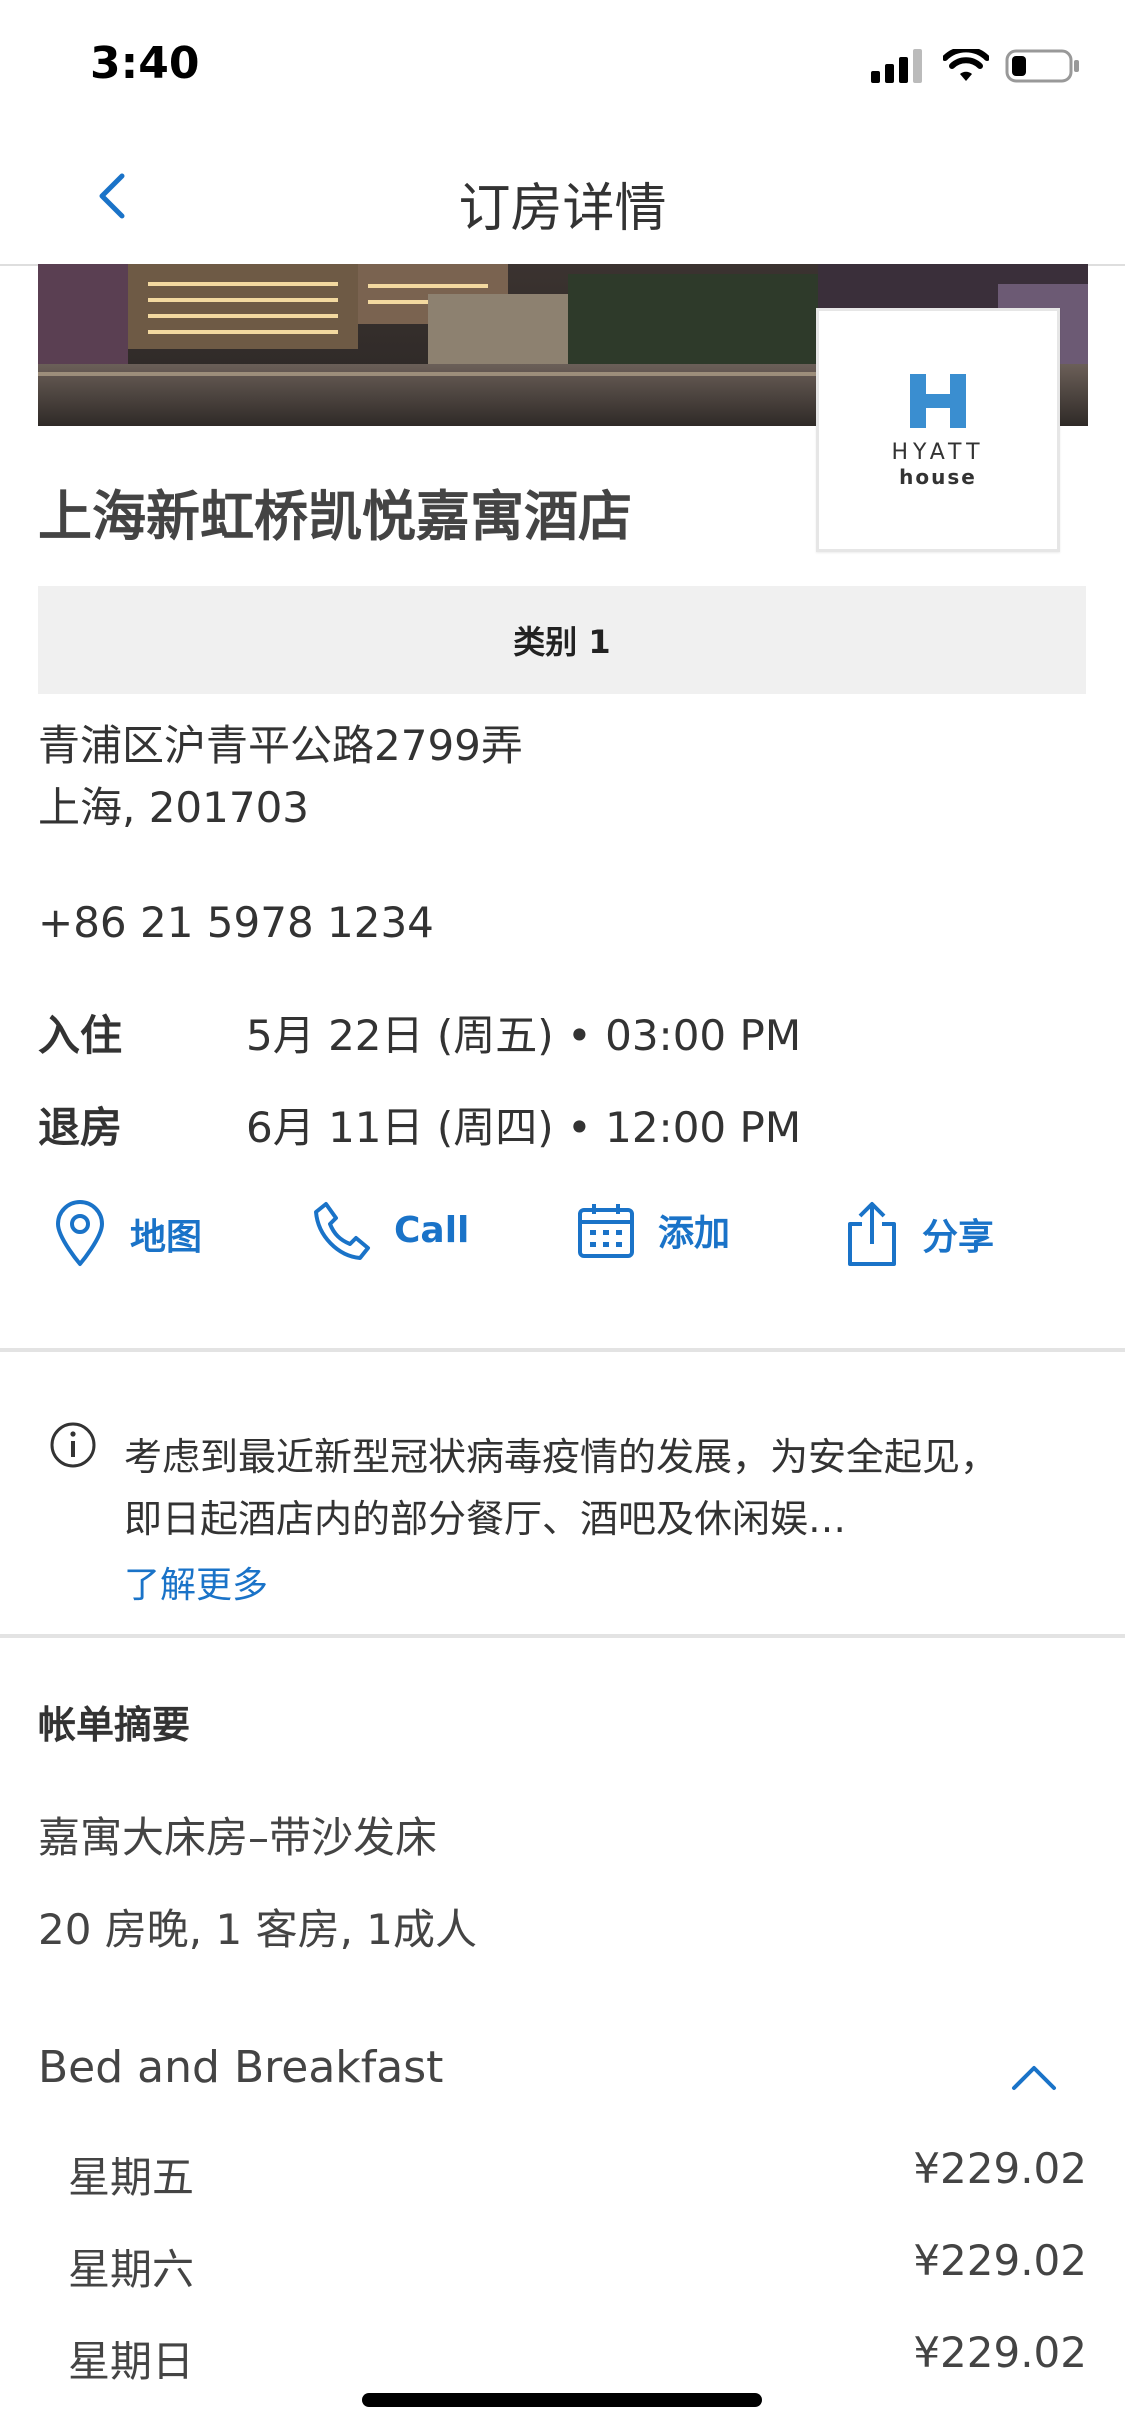 The image size is (1125, 2436). I want to click on hotel-logo: HYATT house, so click(938, 430).